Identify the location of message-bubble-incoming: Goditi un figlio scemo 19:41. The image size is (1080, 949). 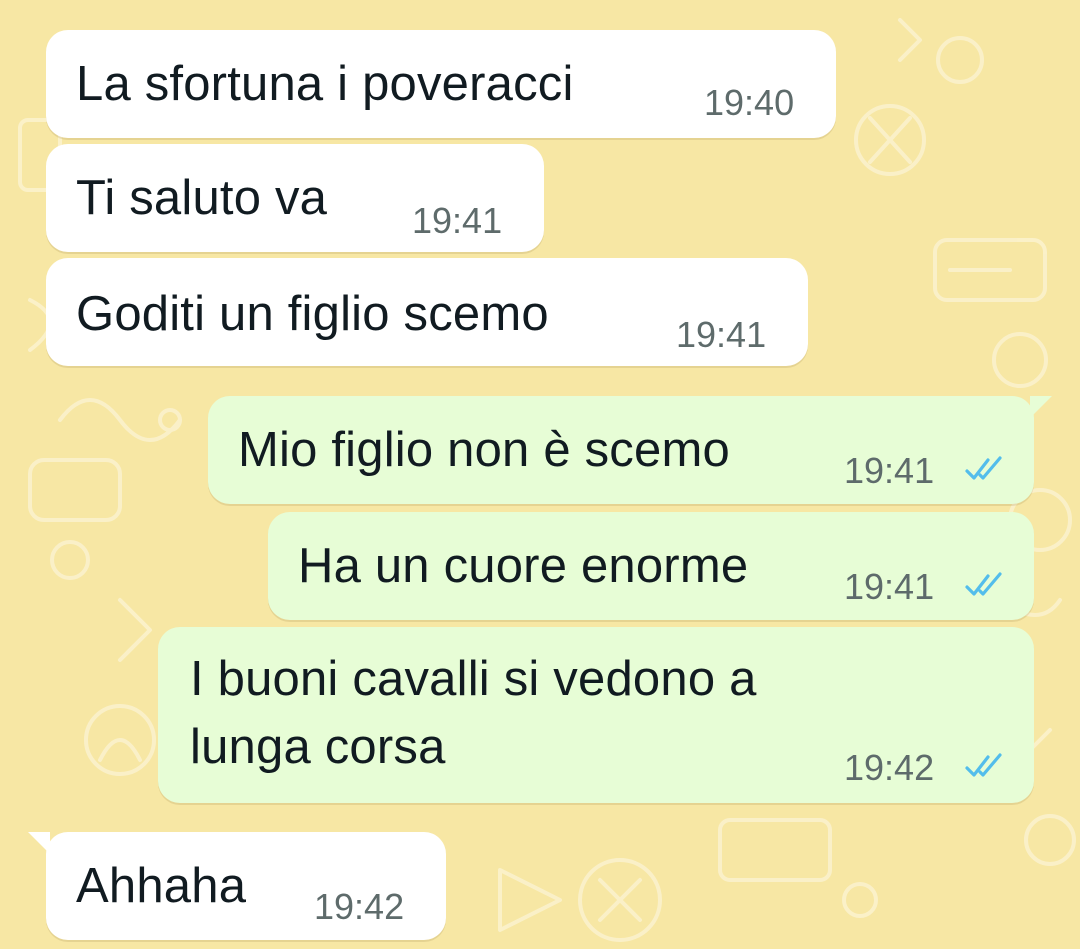
(427, 312).